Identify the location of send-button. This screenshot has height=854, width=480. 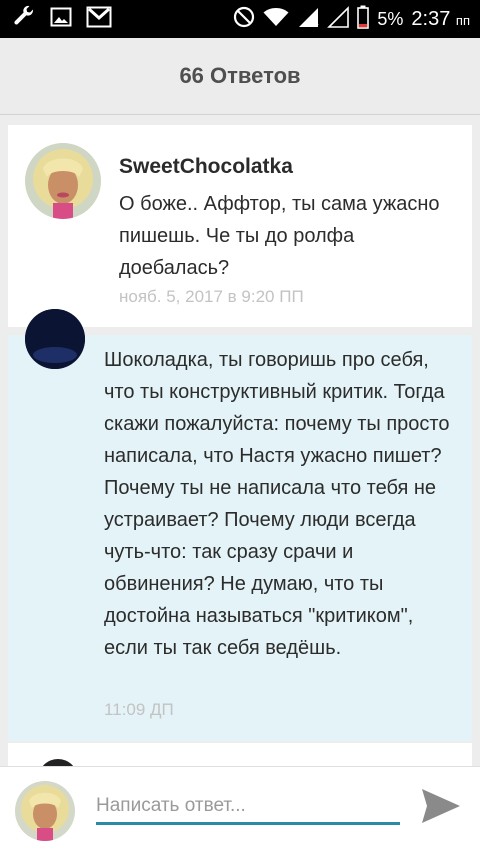
(441, 808).